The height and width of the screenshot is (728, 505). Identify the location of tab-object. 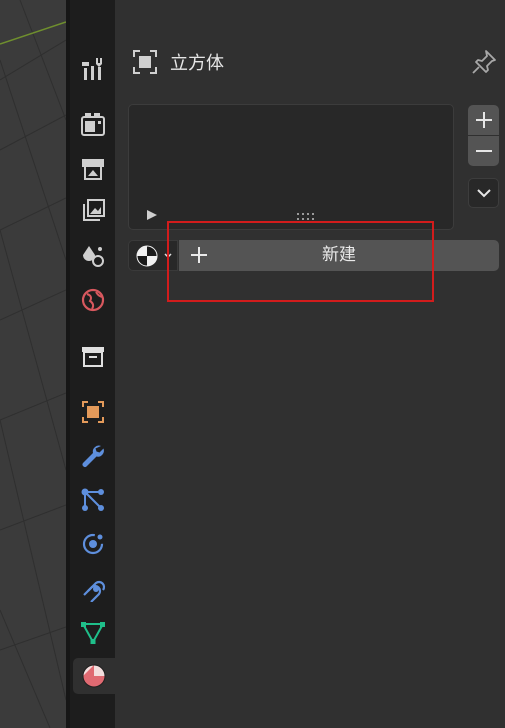
(93, 412).